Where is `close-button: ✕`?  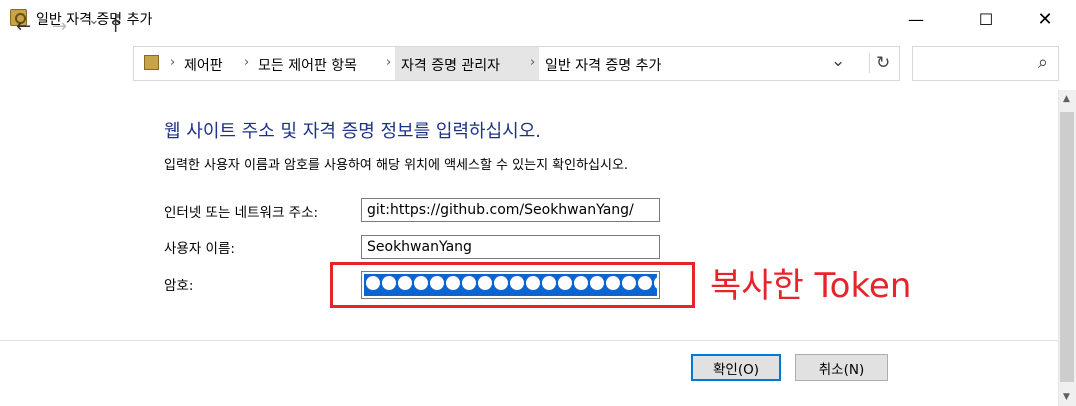
close-button: ✕ is located at coordinates (1045, 19).